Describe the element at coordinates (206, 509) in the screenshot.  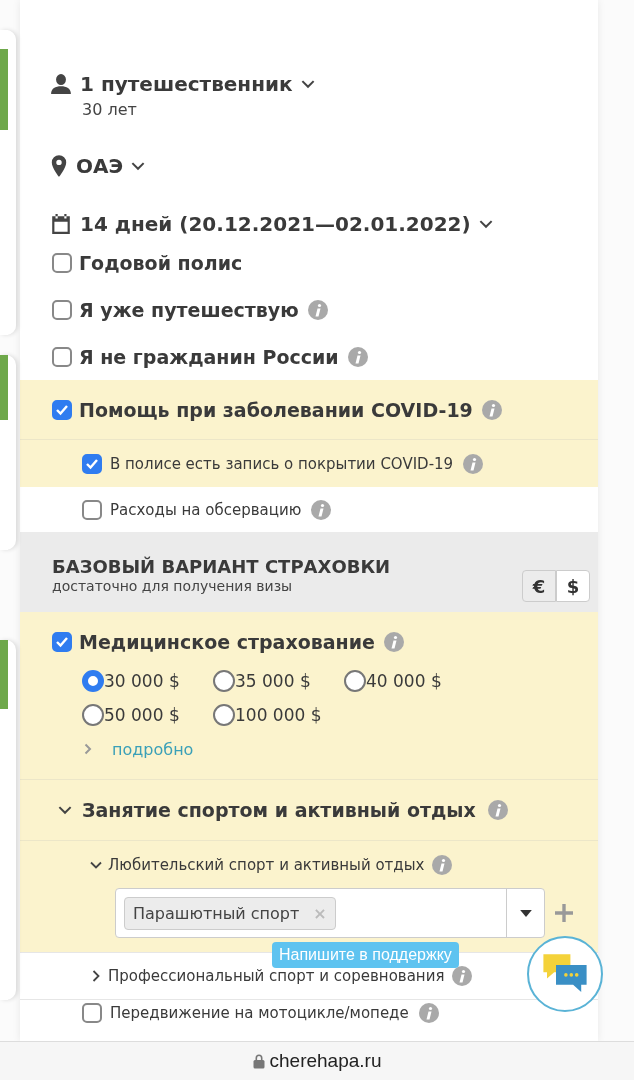
I see `option-label: Расходы на обсервацию` at that location.